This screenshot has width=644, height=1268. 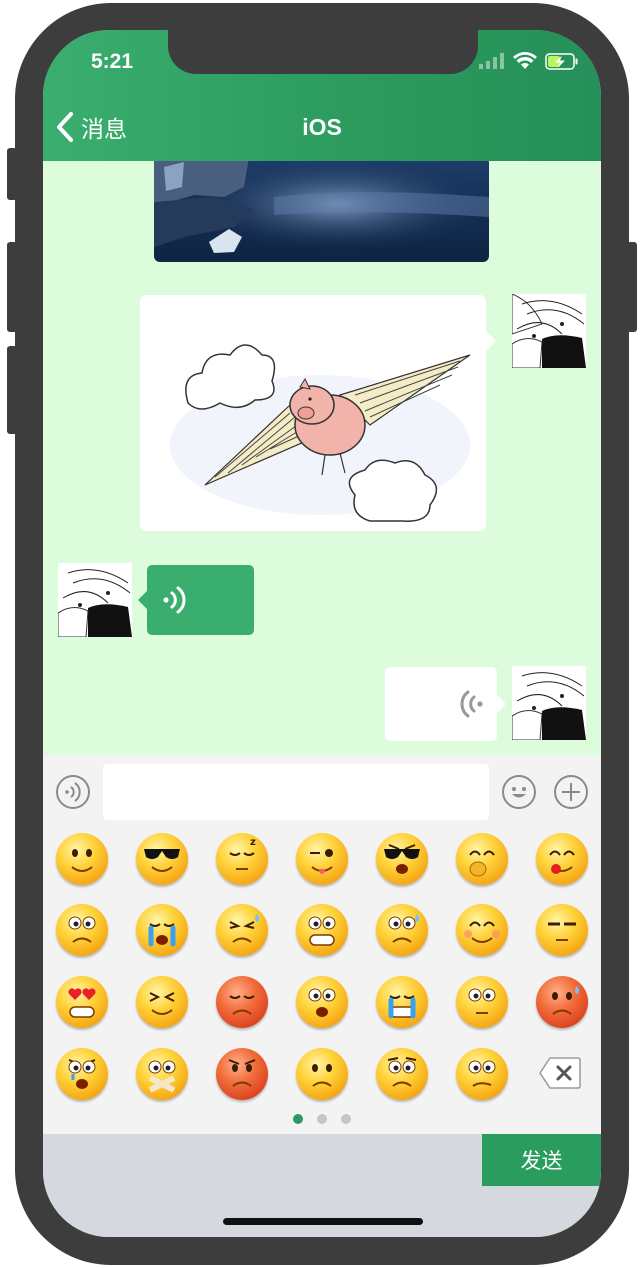 What do you see at coordinates (541, 1160) in the screenshot?
I see `send-button: 发送` at bounding box center [541, 1160].